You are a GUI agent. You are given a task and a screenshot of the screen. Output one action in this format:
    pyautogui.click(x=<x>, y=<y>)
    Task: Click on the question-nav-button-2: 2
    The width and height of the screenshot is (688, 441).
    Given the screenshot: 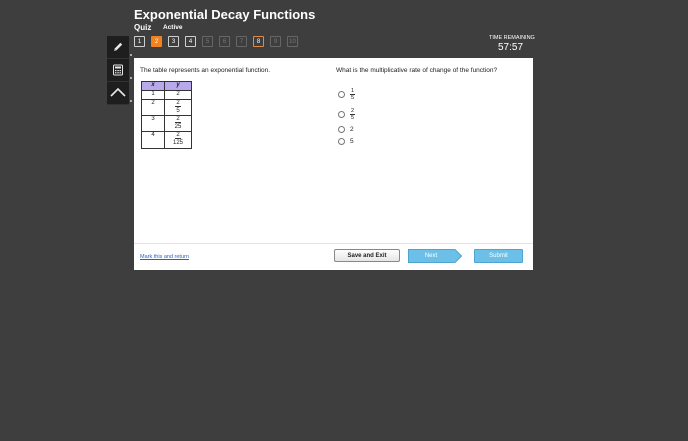 What is the action you would take?
    pyautogui.click(x=156, y=41)
    